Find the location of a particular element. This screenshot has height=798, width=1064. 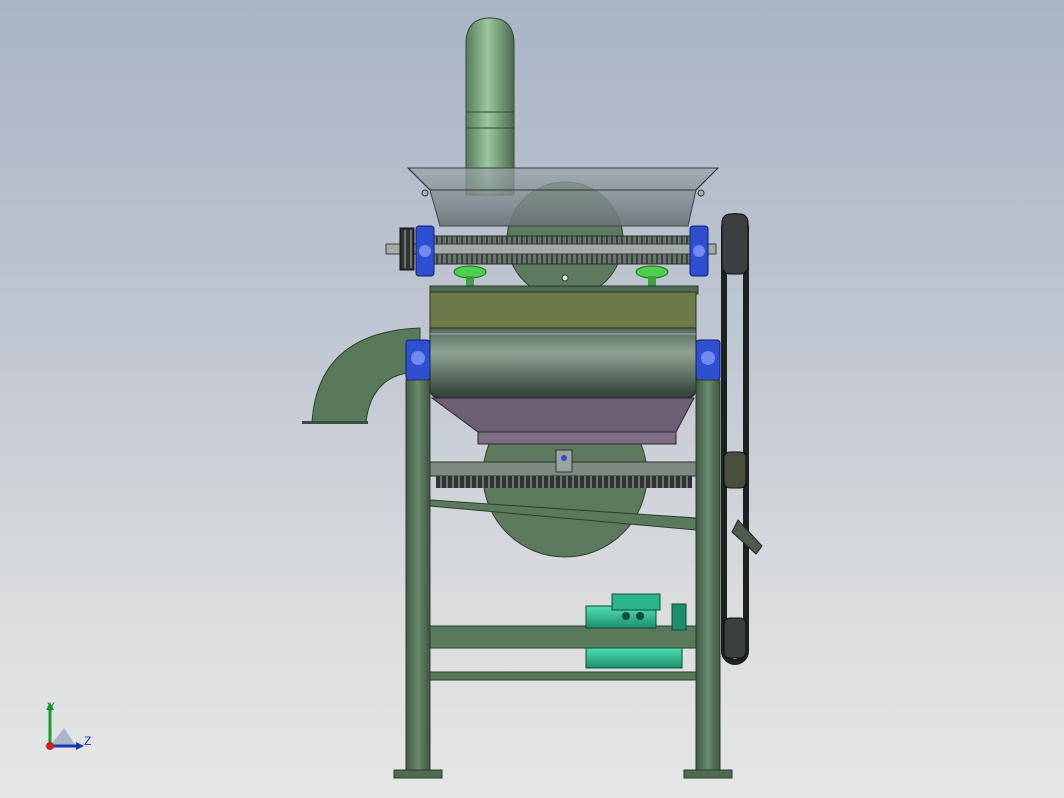

mid-bearing-left is located at coordinates (418, 360).